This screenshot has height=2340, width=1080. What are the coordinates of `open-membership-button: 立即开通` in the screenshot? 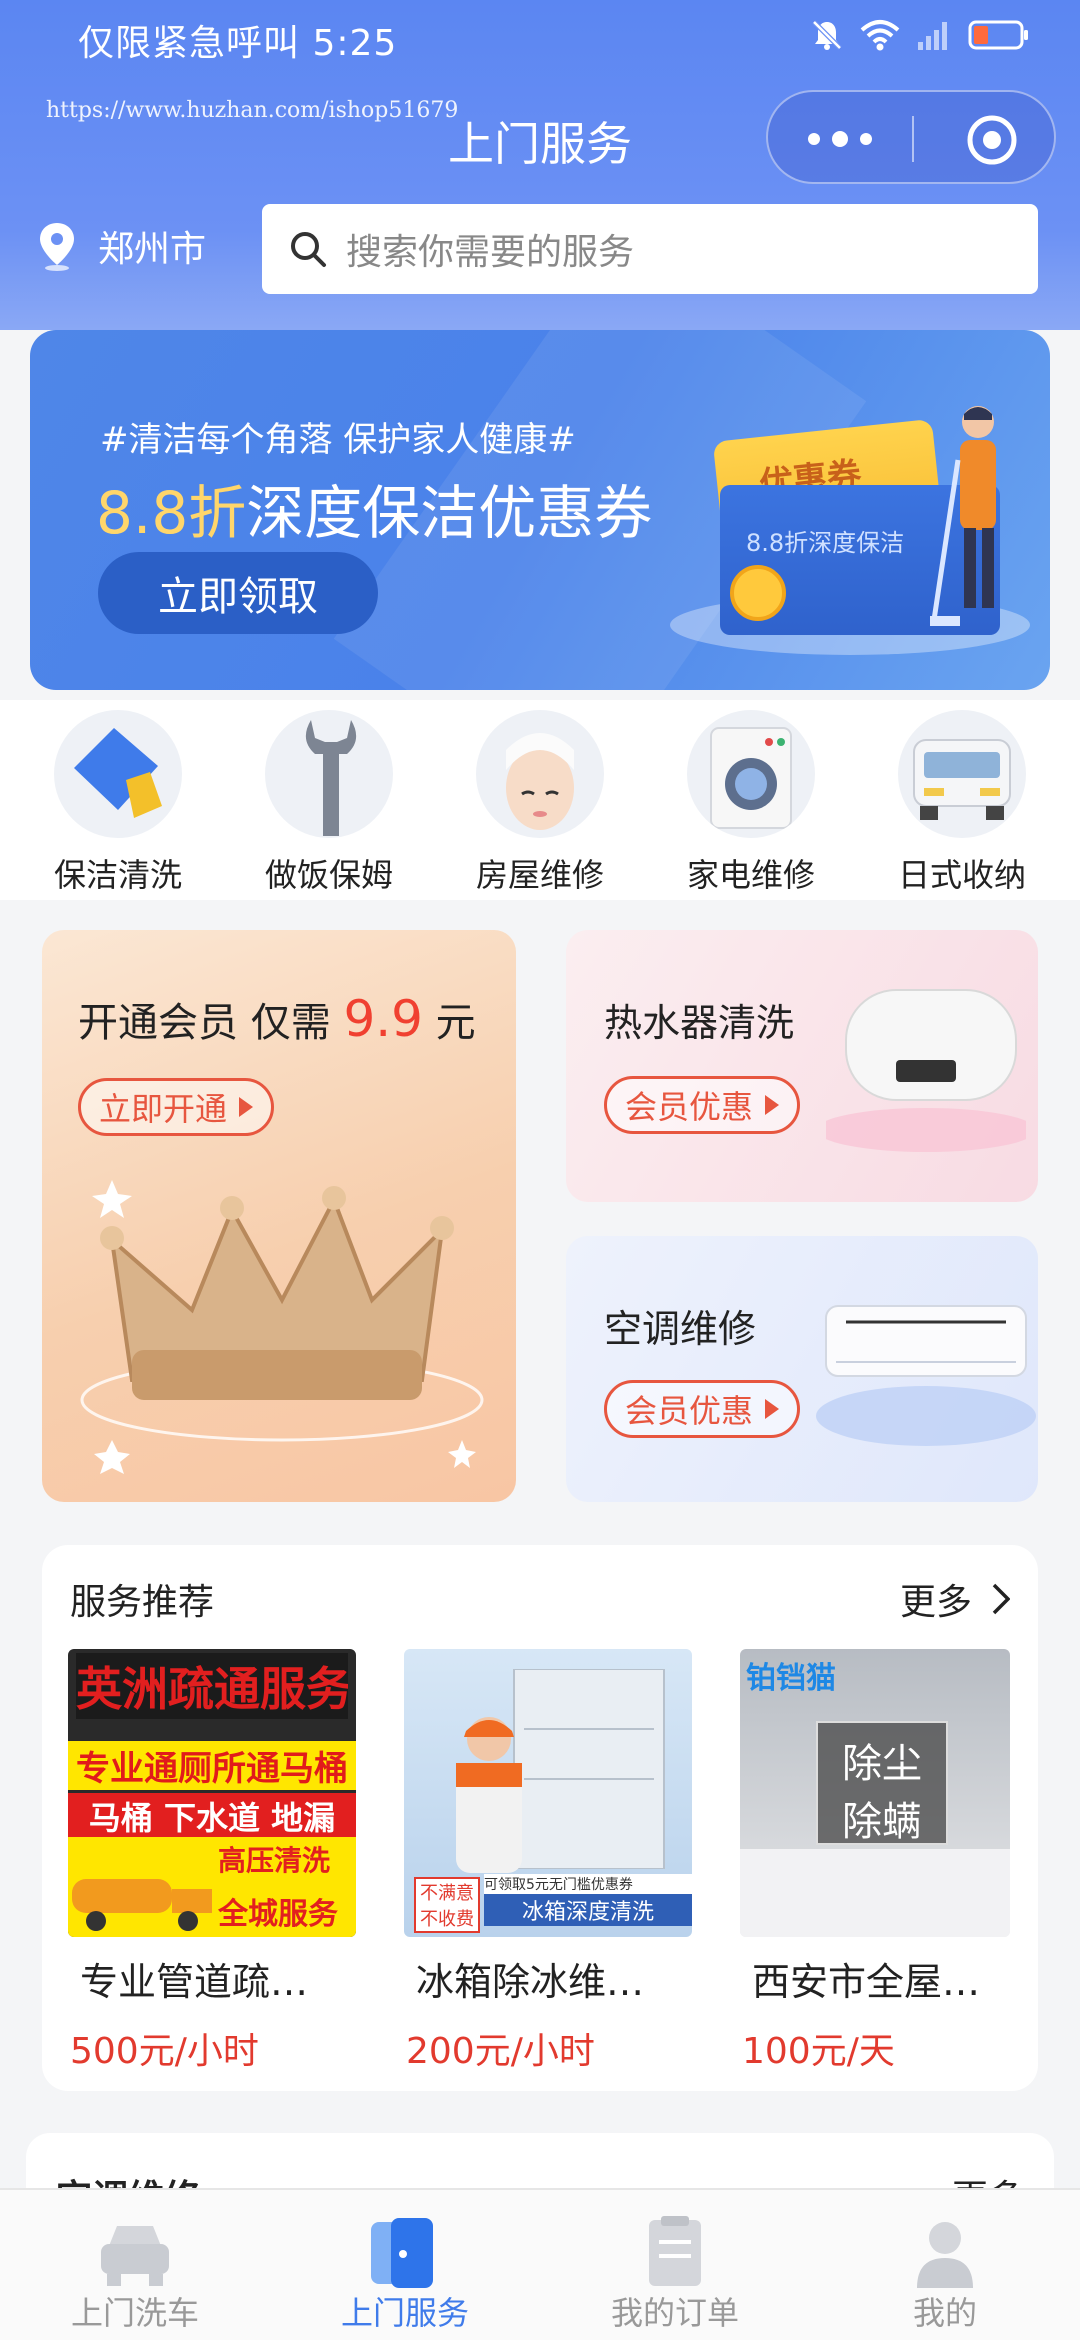 It's located at (176, 1107).